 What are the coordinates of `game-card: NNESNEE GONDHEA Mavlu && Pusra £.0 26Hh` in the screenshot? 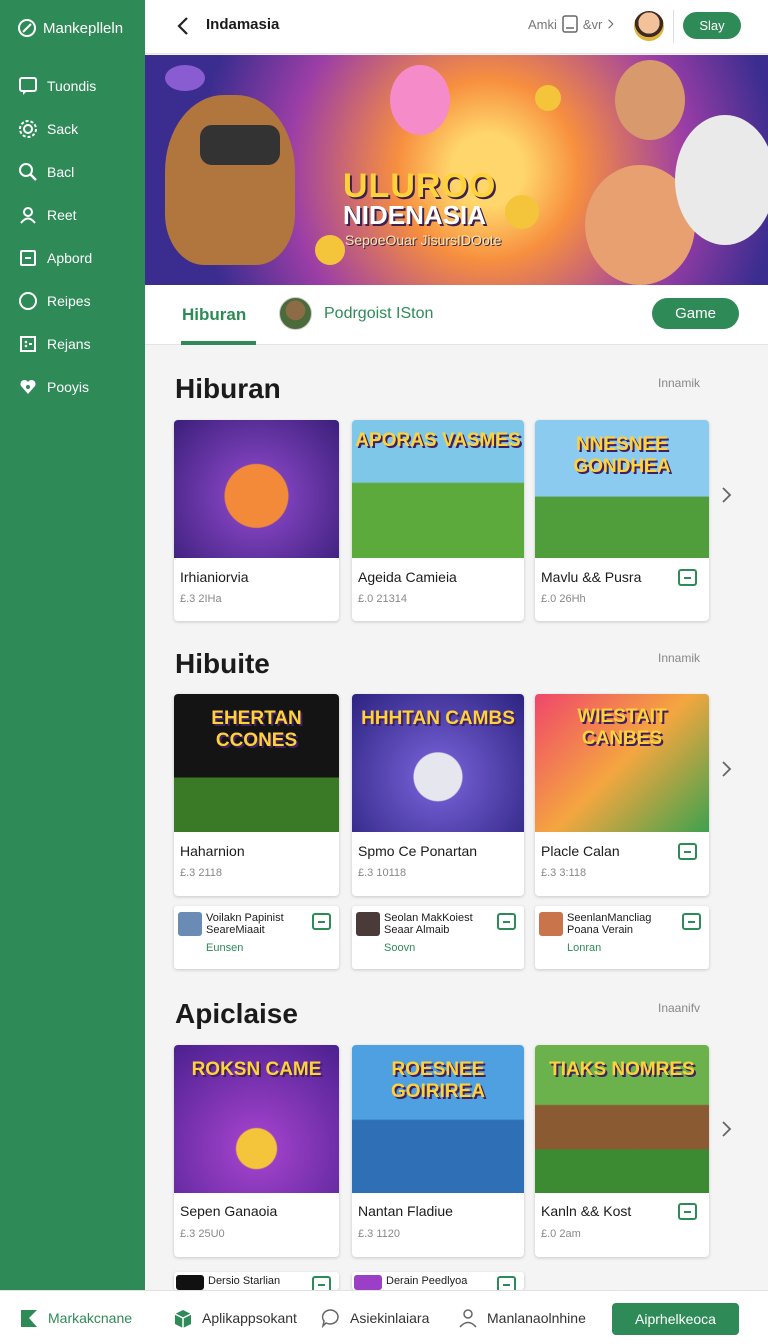 It's located at (622, 520).